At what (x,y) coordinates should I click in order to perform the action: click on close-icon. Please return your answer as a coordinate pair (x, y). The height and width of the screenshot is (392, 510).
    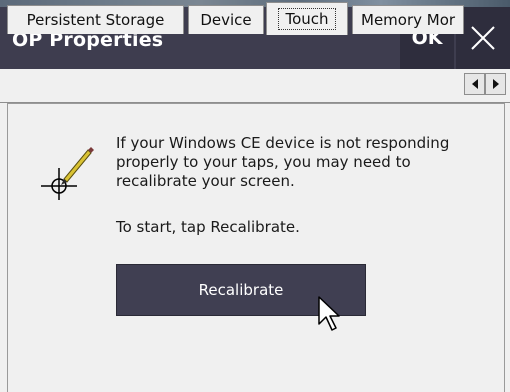
    Looking at the image, I should click on (483, 38).